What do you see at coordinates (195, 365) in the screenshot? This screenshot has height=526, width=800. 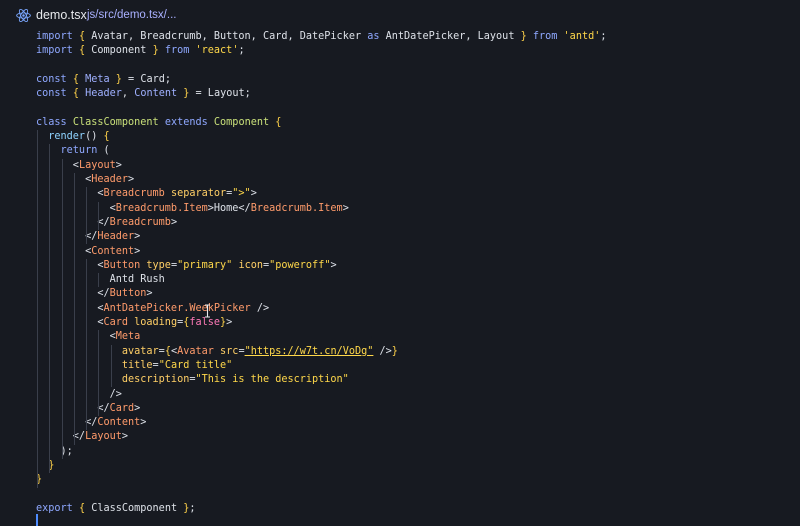 I see `code-token: "Card title"` at bounding box center [195, 365].